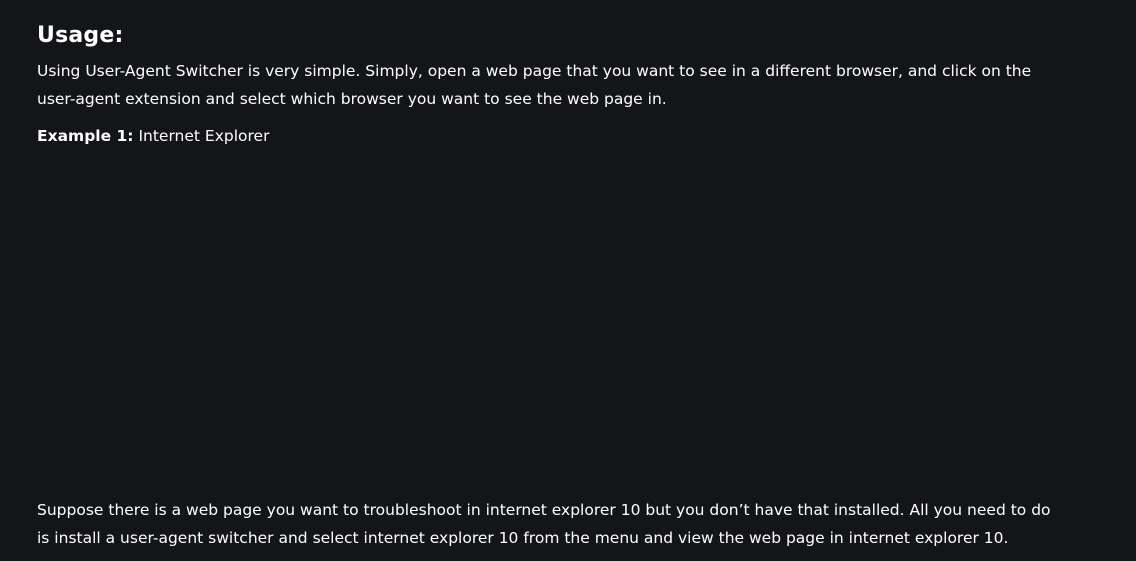 This screenshot has height=561, width=1136. What do you see at coordinates (80, 35) in the screenshot?
I see `usage-heading: Usage:` at bounding box center [80, 35].